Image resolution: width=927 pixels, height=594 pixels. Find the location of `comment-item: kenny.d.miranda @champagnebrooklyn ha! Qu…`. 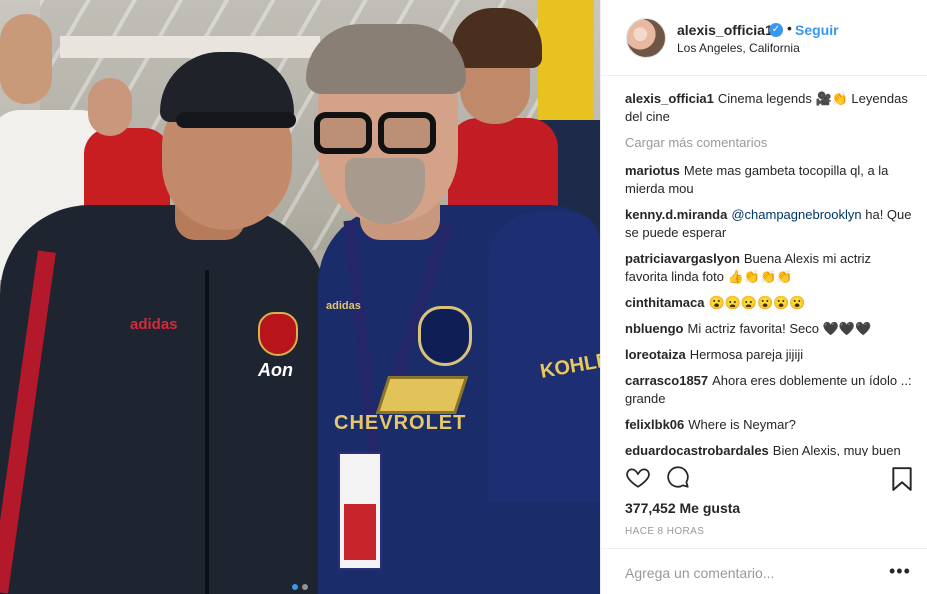

comment-item: kenny.d.miranda @champagnebrooklyn ha! Qu… is located at coordinates (769, 224).